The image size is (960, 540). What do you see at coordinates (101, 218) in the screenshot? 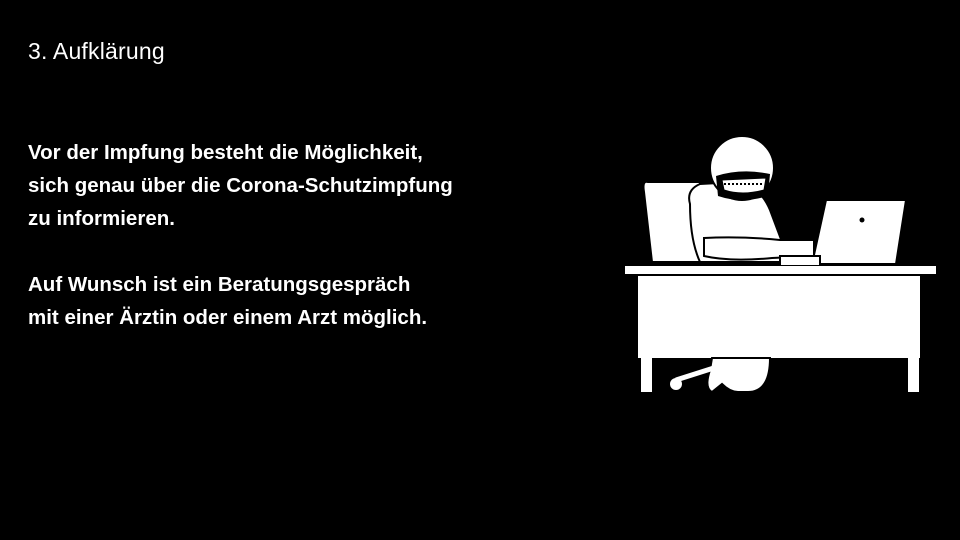
I see `info-paragraph-line: zu informieren.` at bounding box center [101, 218].